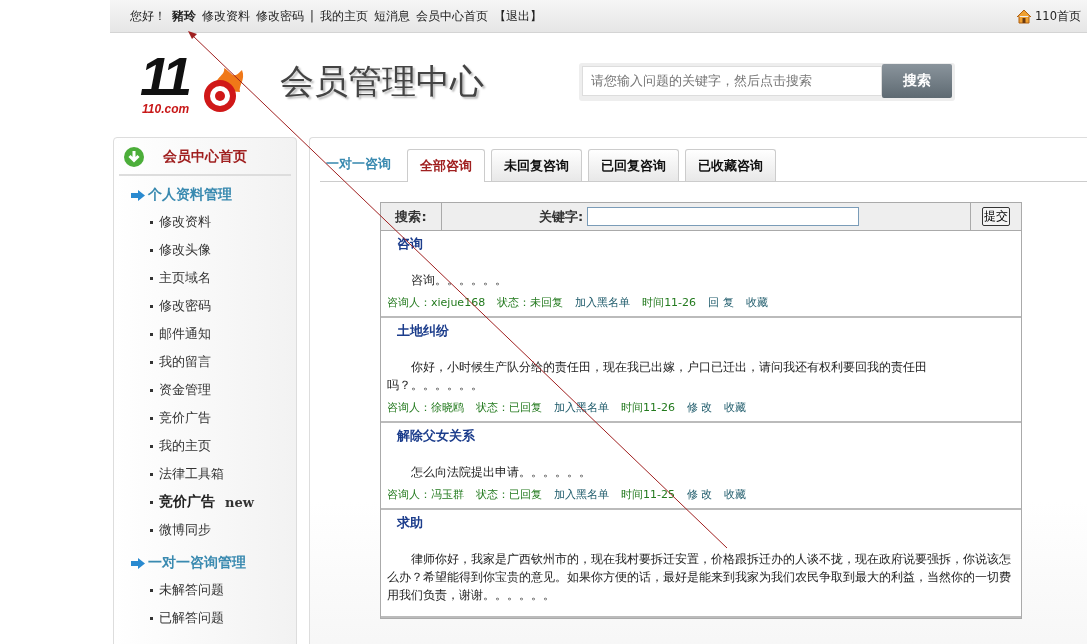 The width and height of the screenshot is (1087, 644). What do you see at coordinates (185, 446) in the screenshot?
I see `sidebar-item: 我的主页` at bounding box center [185, 446].